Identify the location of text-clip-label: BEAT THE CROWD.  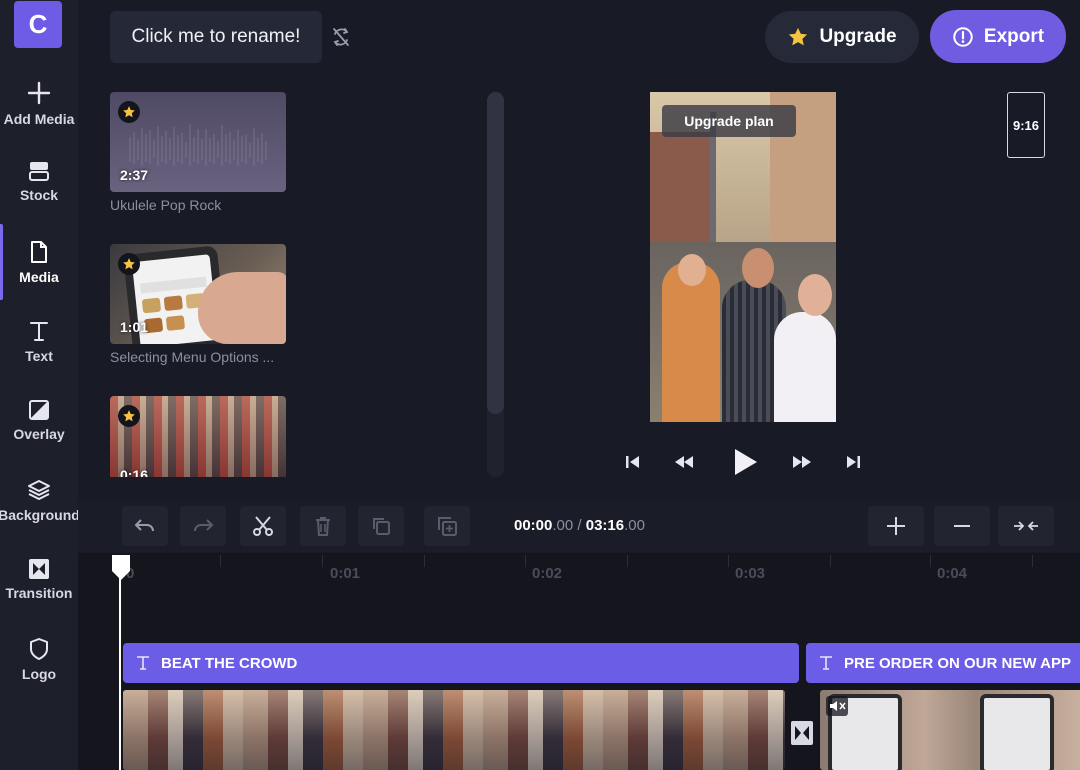
(229, 663).